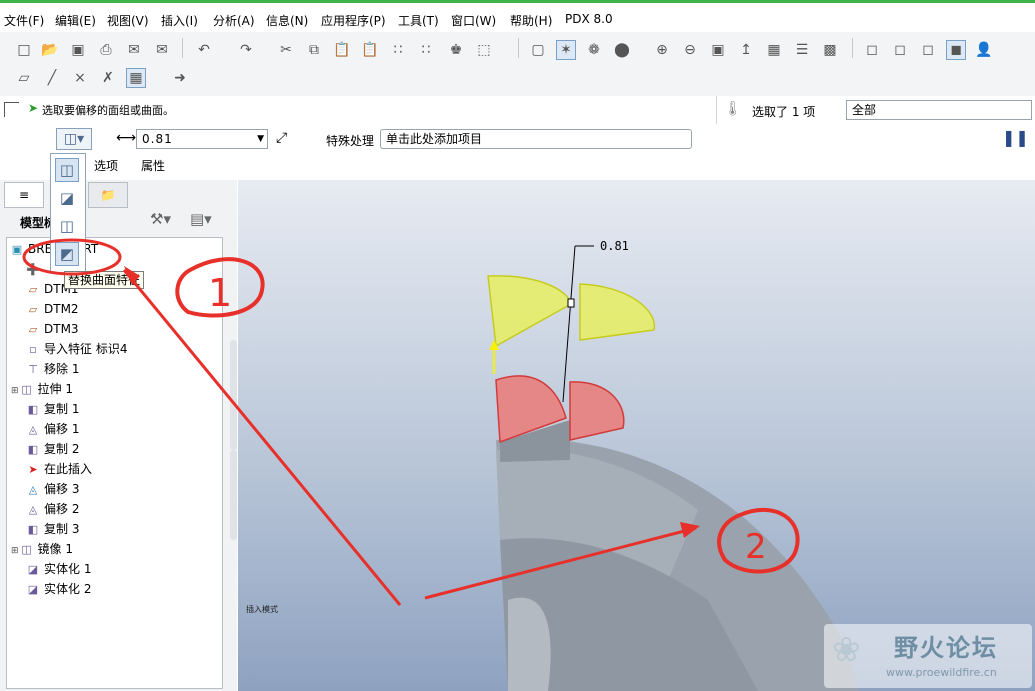 The width and height of the screenshot is (1035, 691). Describe the element at coordinates (946, 648) in the screenshot. I see `watermark-title: 野火论坛` at that location.